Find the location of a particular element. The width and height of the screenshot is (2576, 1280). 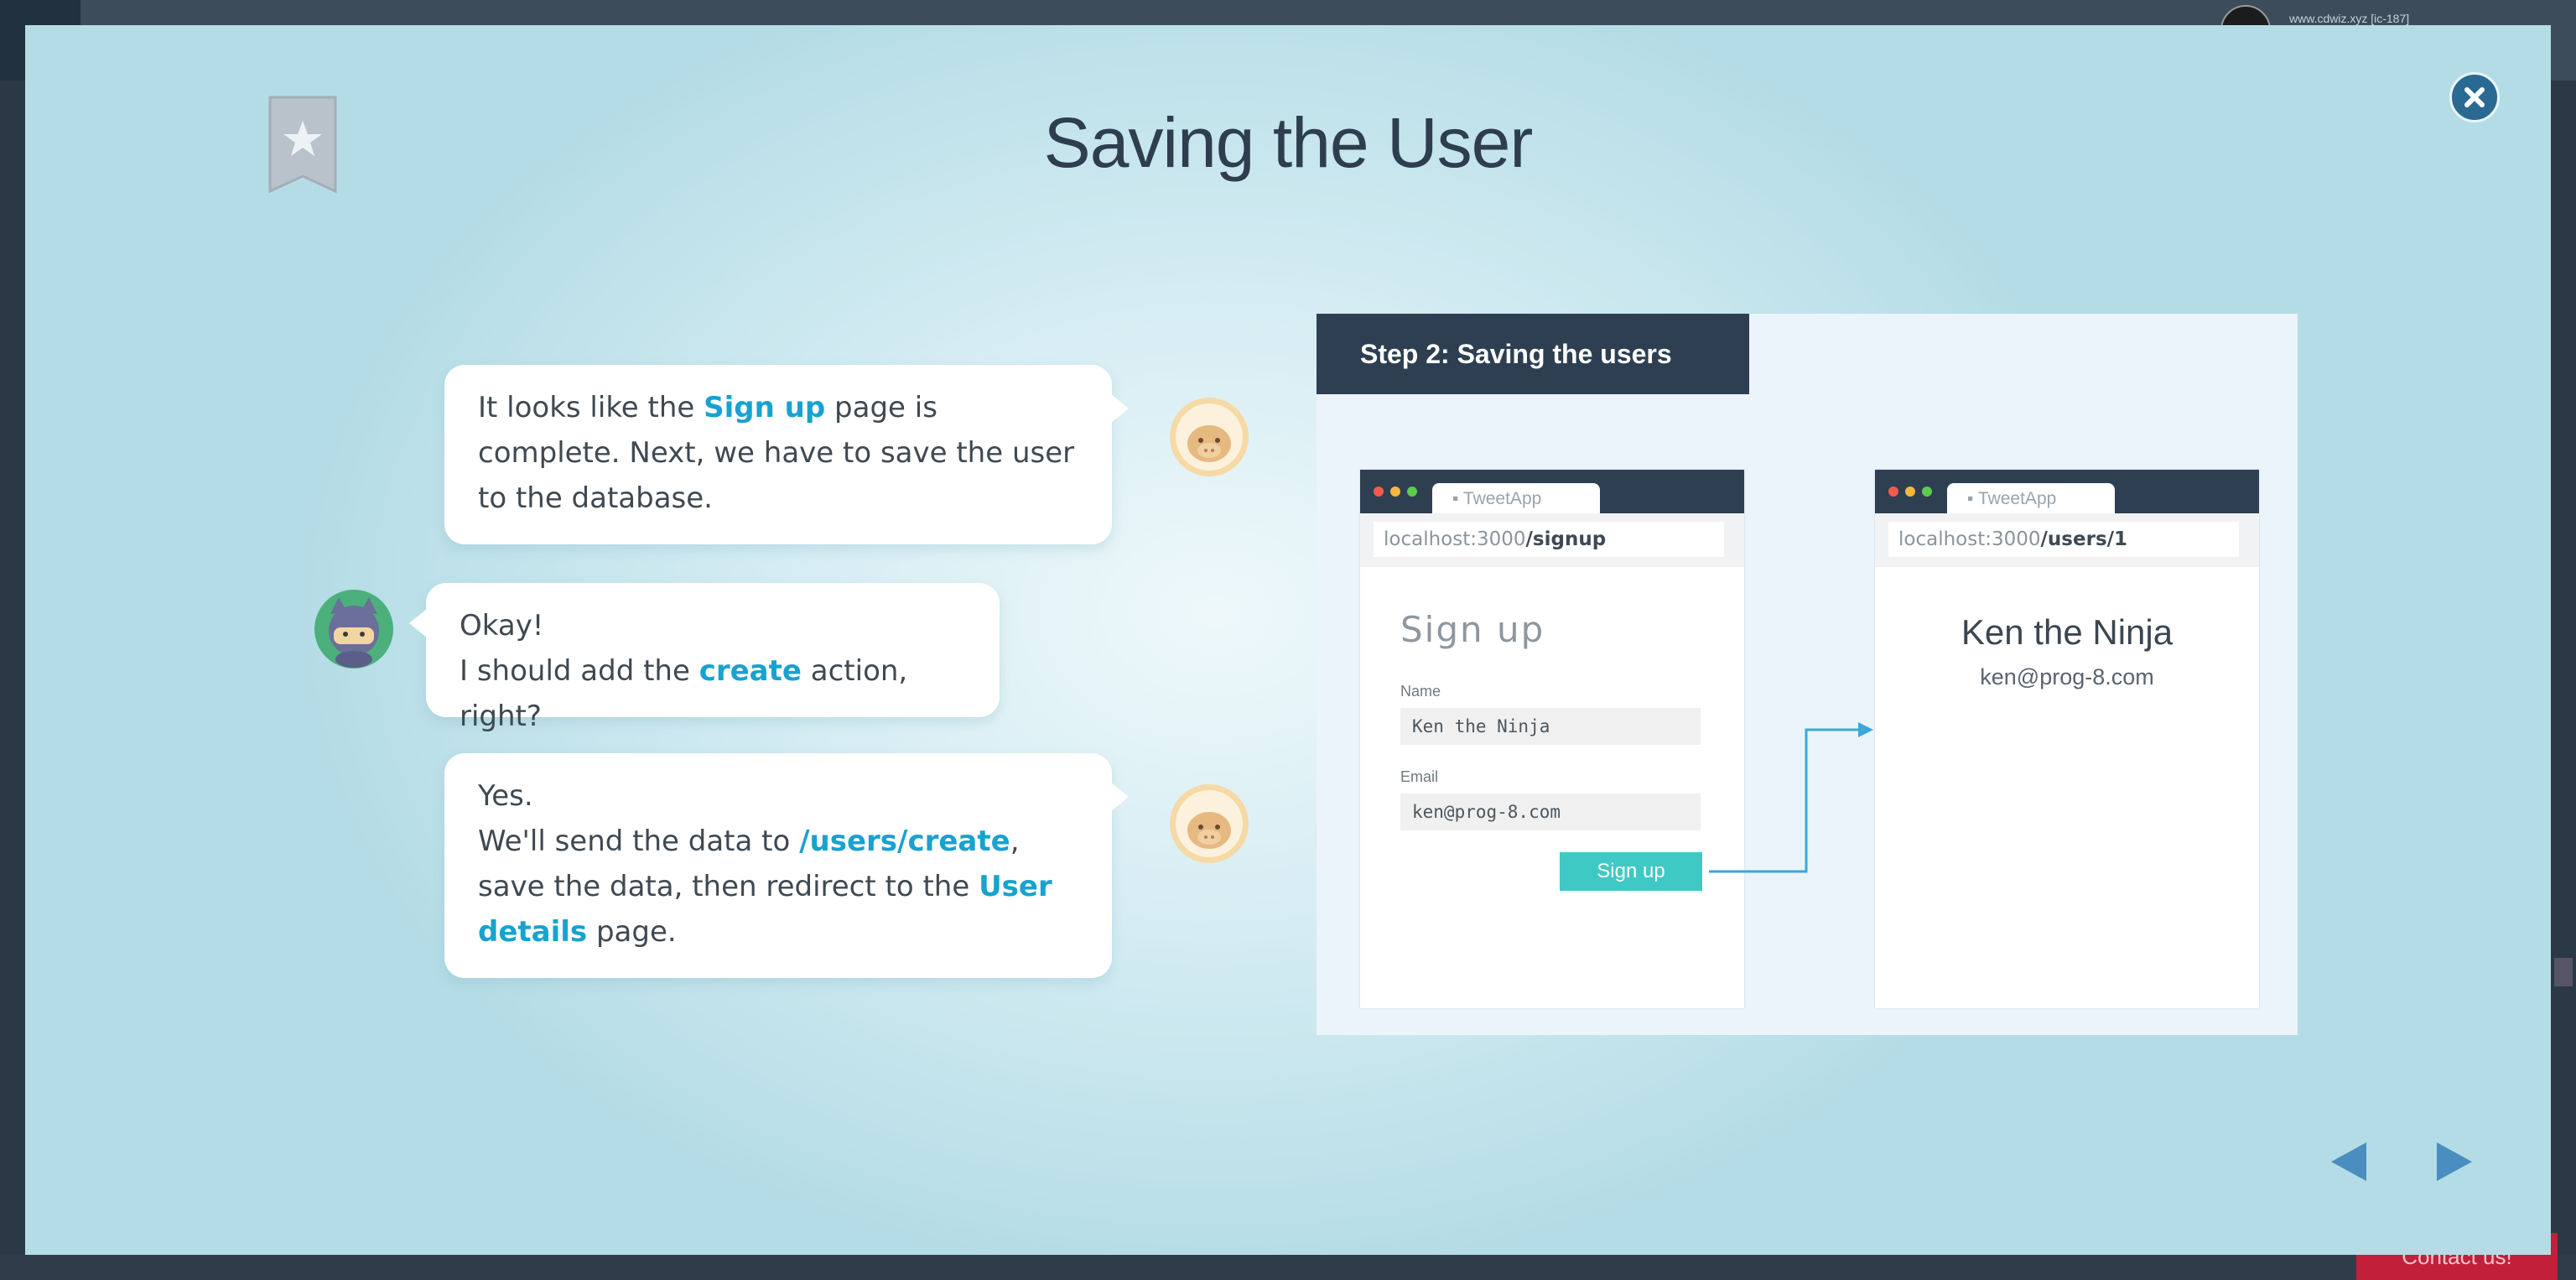

next-slide-button is located at coordinates (2454, 1161).